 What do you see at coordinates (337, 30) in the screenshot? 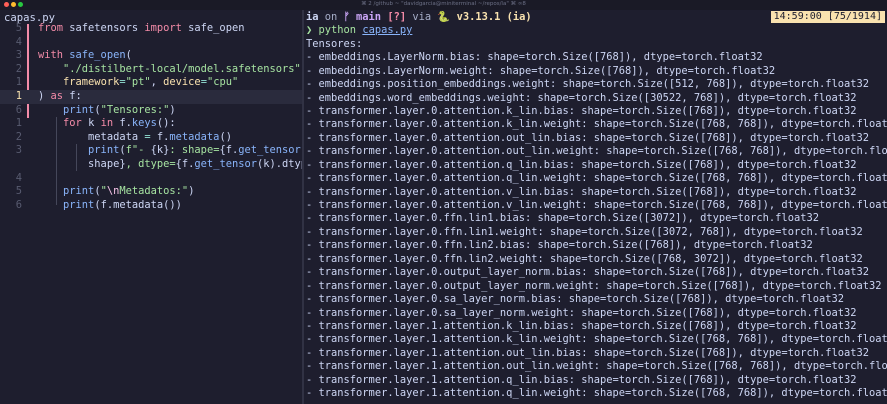
I see `command-name: python` at bounding box center [337, 30].